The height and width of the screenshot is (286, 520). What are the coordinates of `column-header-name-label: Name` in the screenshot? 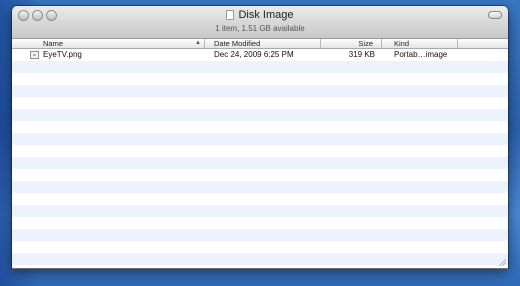 It's located at (53, 43).